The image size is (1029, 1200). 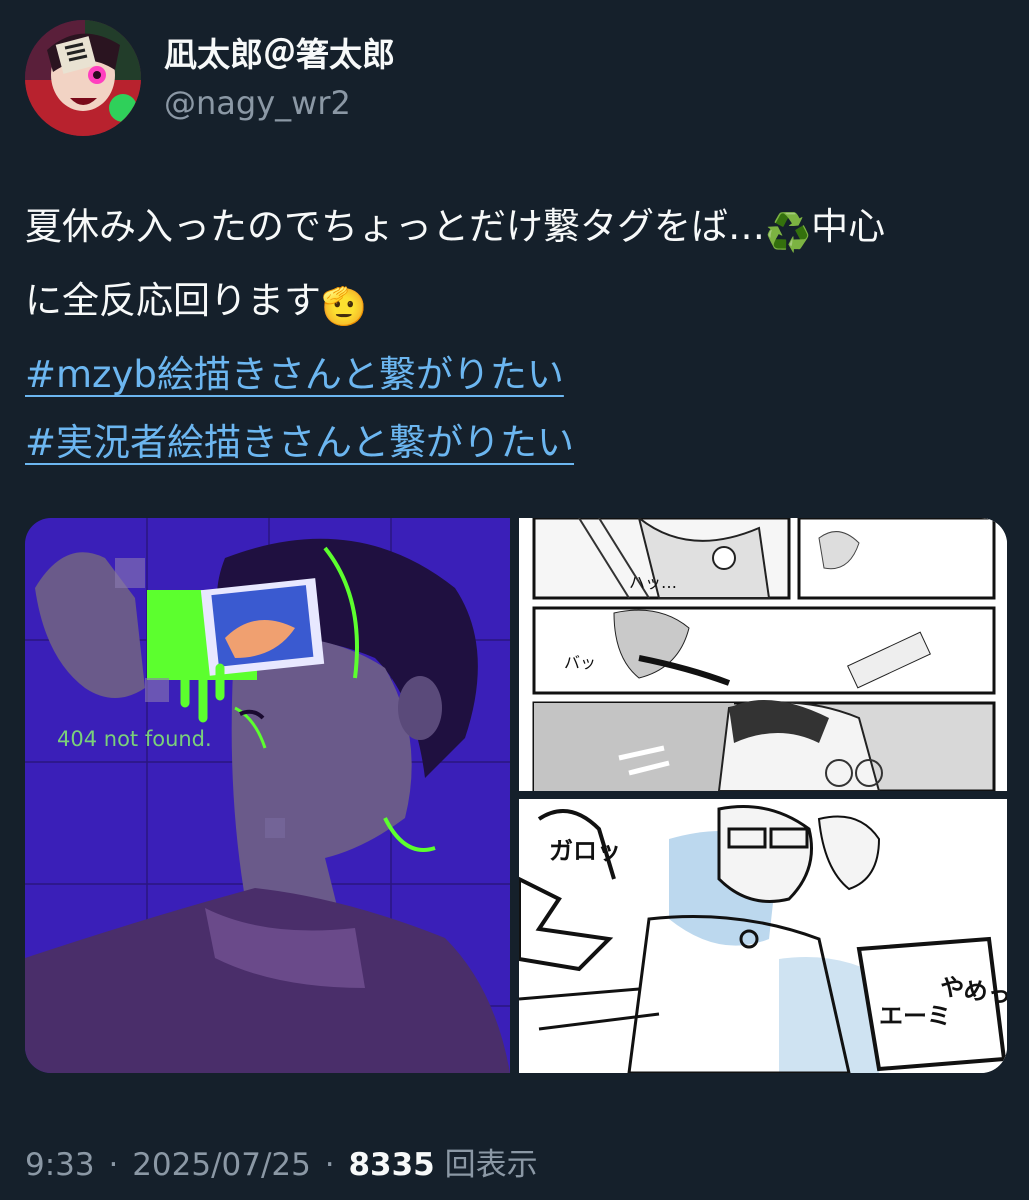 What do you see at coordinates (134, 739) in the screenshot?
I see `illustration-caption: 404 not found.` at bounding box center [134, 739].